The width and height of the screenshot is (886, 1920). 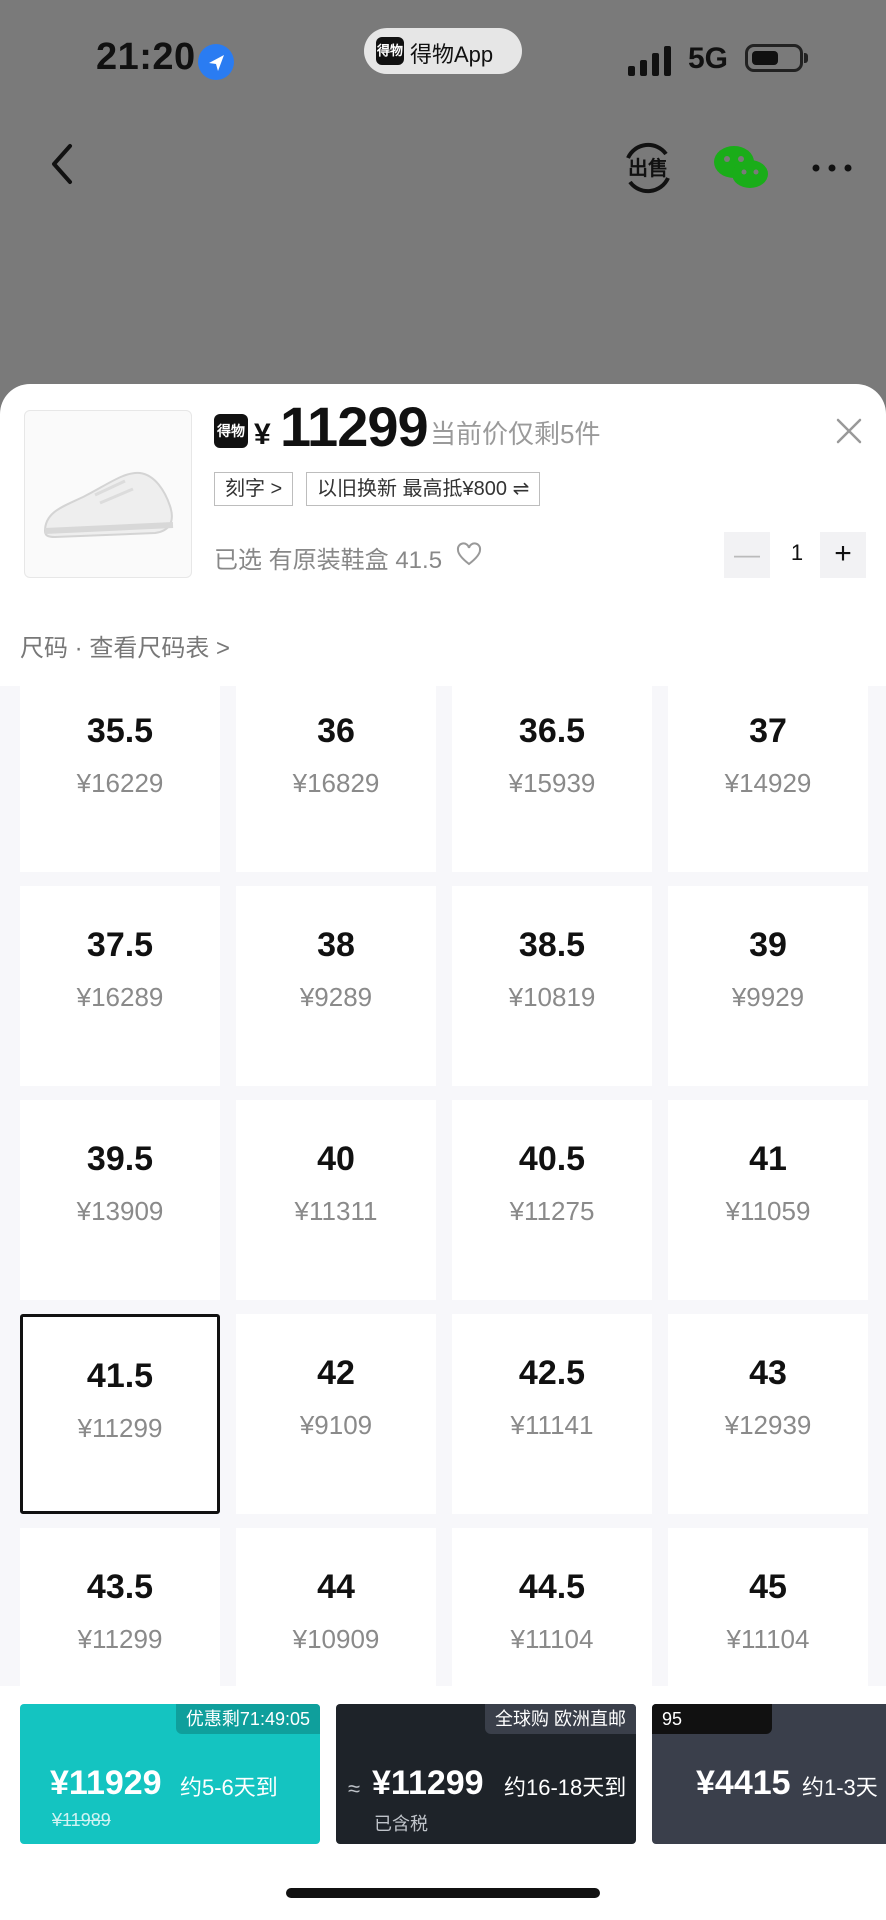 What do you see at coordinates (401, 1824) in the screenshot?
I see `offer-tax-note: 已含税` at bounding box center [401, 1824].